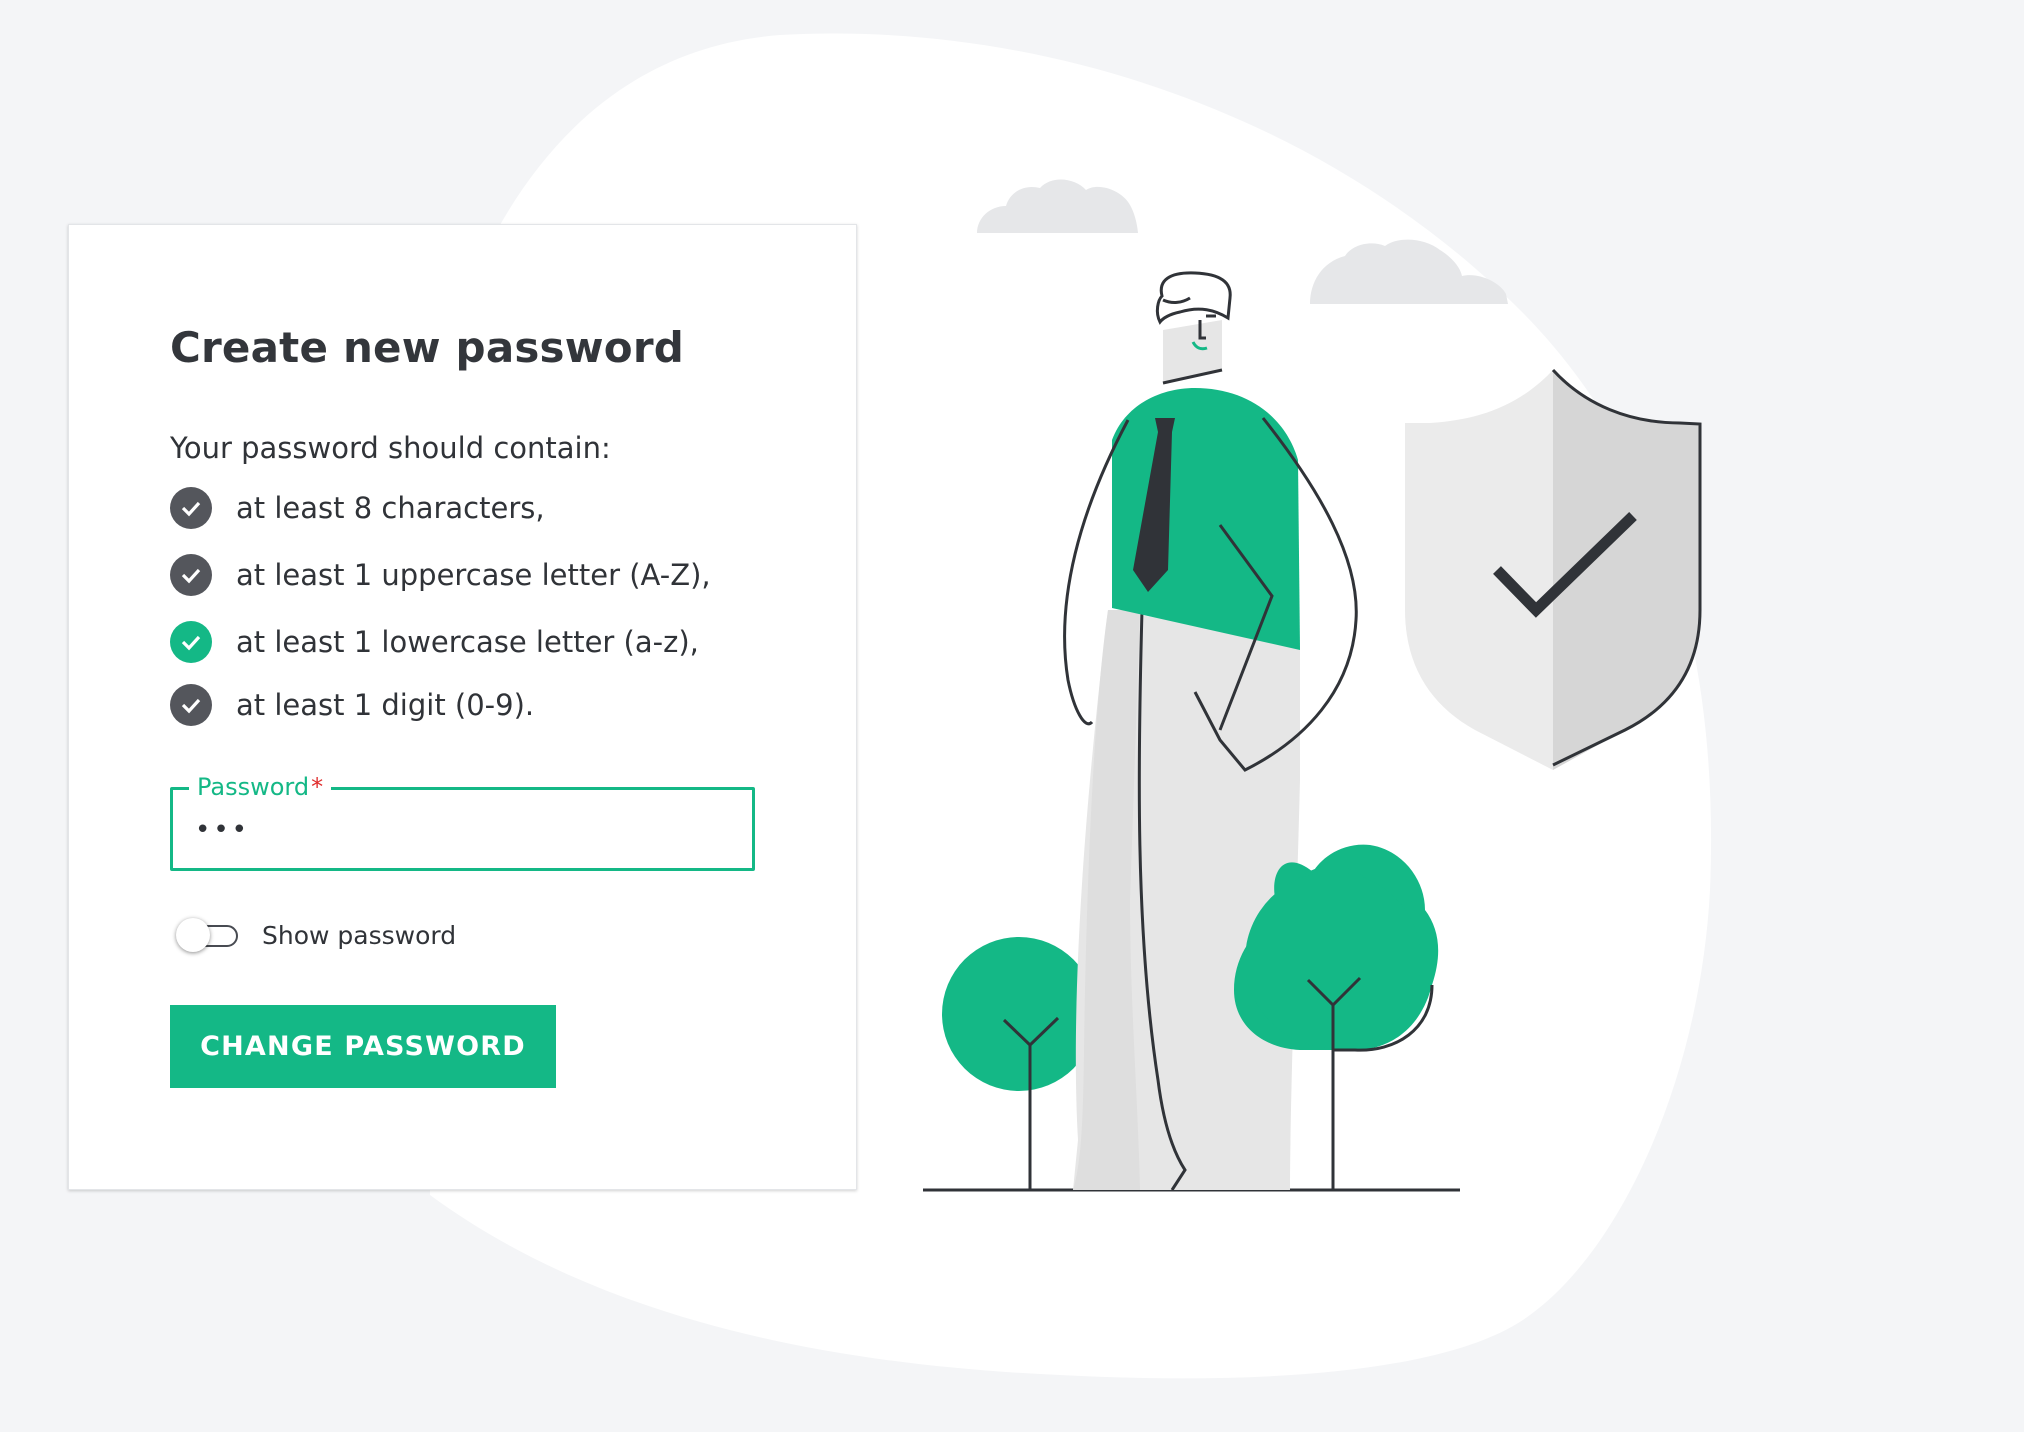  What do you see at coordinates (427, 347) in the screenshot?
I see `page-title: Create new password` at bounding box center [427, 347].